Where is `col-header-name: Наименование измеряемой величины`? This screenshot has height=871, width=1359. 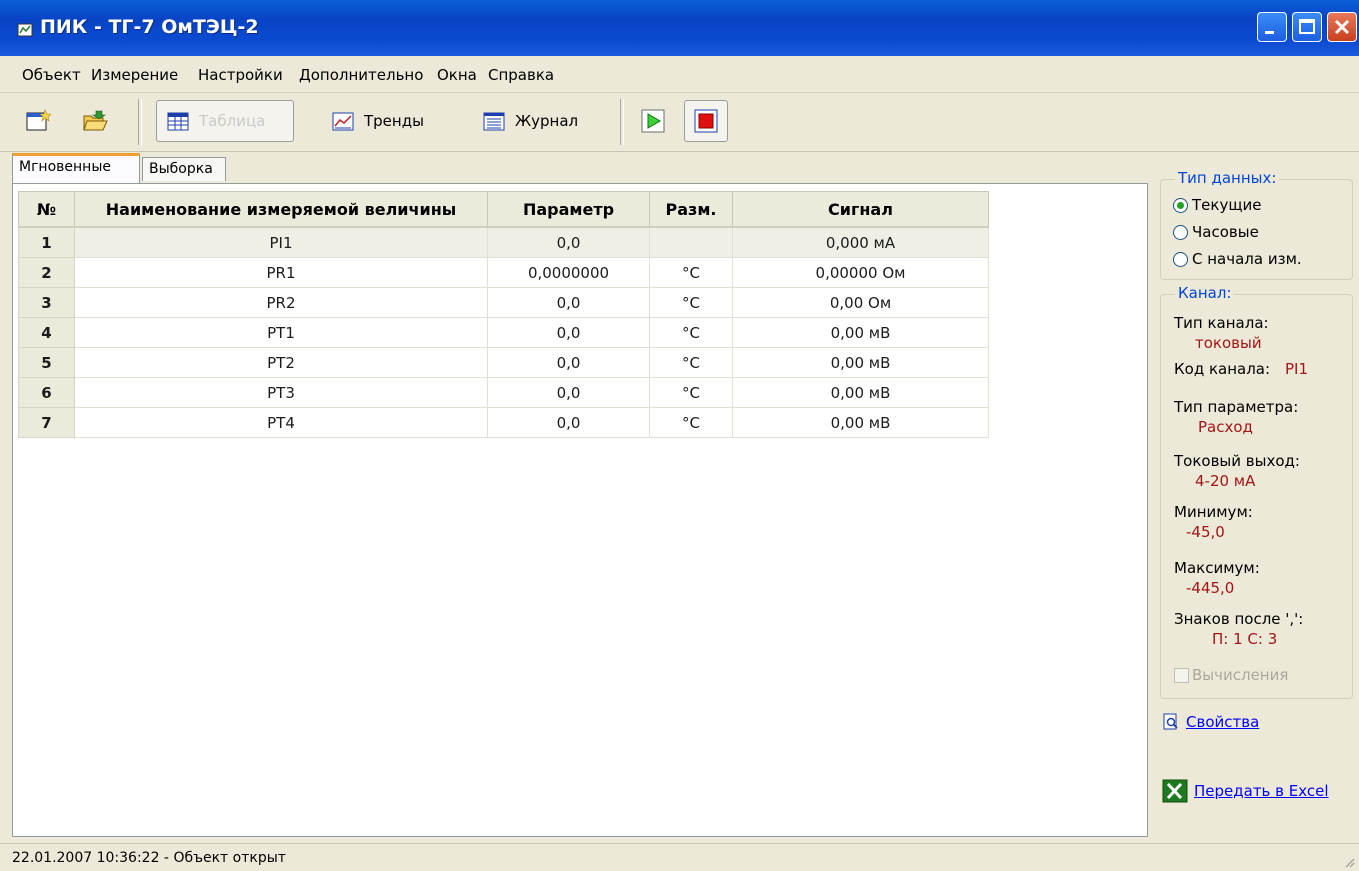
col-header-name: Наименование измеряемой величины is located at coordinates (281, 209).